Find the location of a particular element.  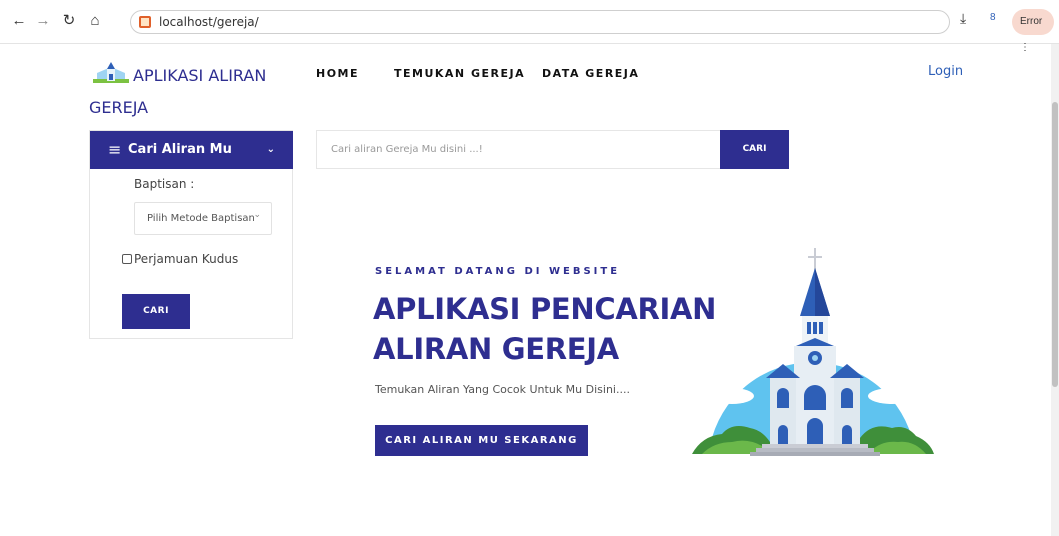

search-input: Cari aliran Gereja Mu disini ...! is located at coordinates (518, 149).